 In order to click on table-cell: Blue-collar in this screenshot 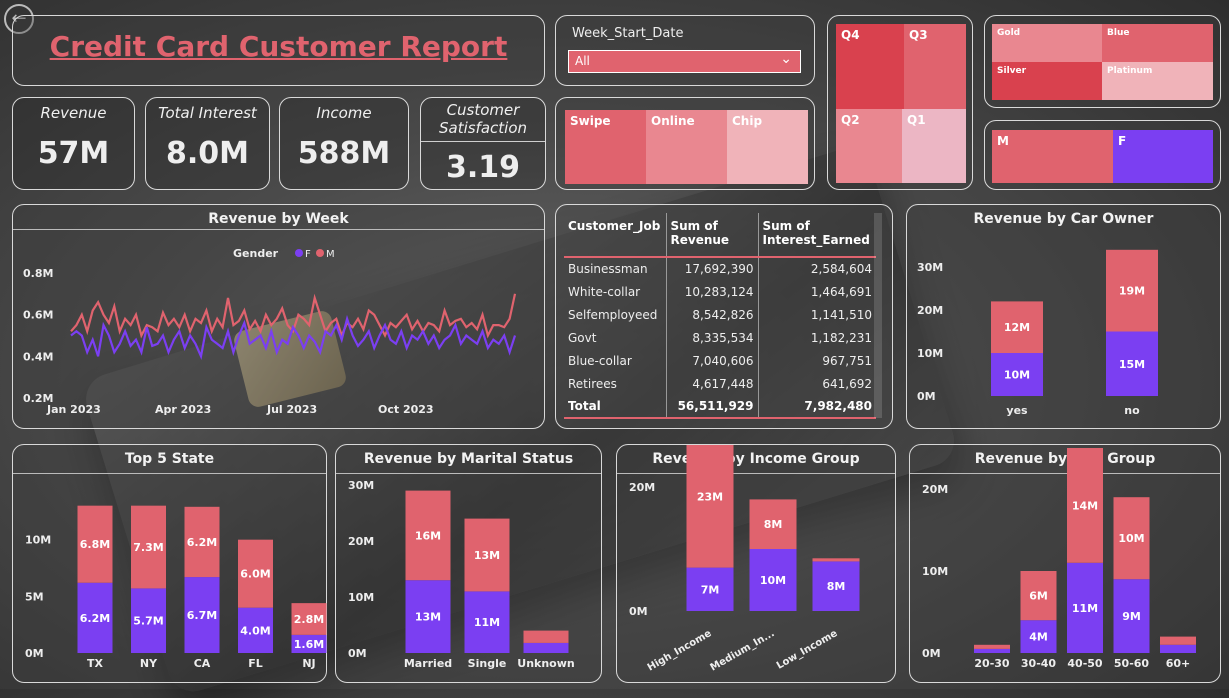, I will do `click(600, 360)`.